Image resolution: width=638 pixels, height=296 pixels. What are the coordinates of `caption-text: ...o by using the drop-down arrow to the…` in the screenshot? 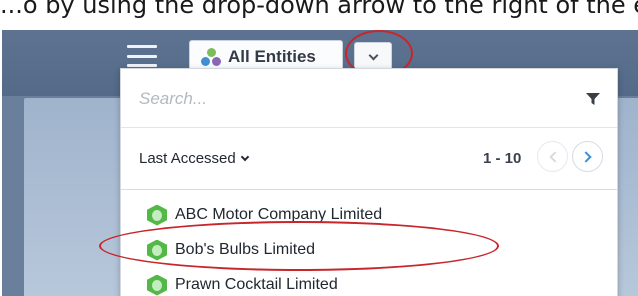 It's located at (319, 9).